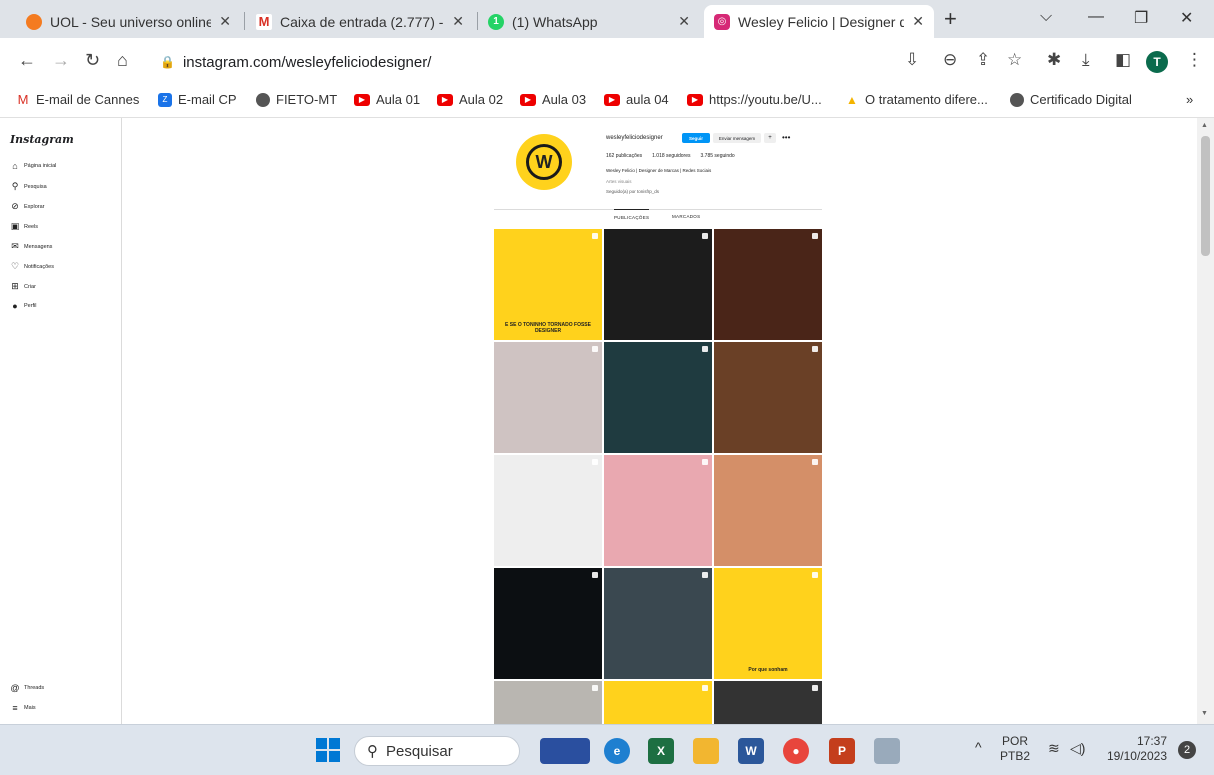 The width and height of the screenshot is (1214, 775). I want to click on bookmark-aula04: ▶ aula 04, so click(636, 99).